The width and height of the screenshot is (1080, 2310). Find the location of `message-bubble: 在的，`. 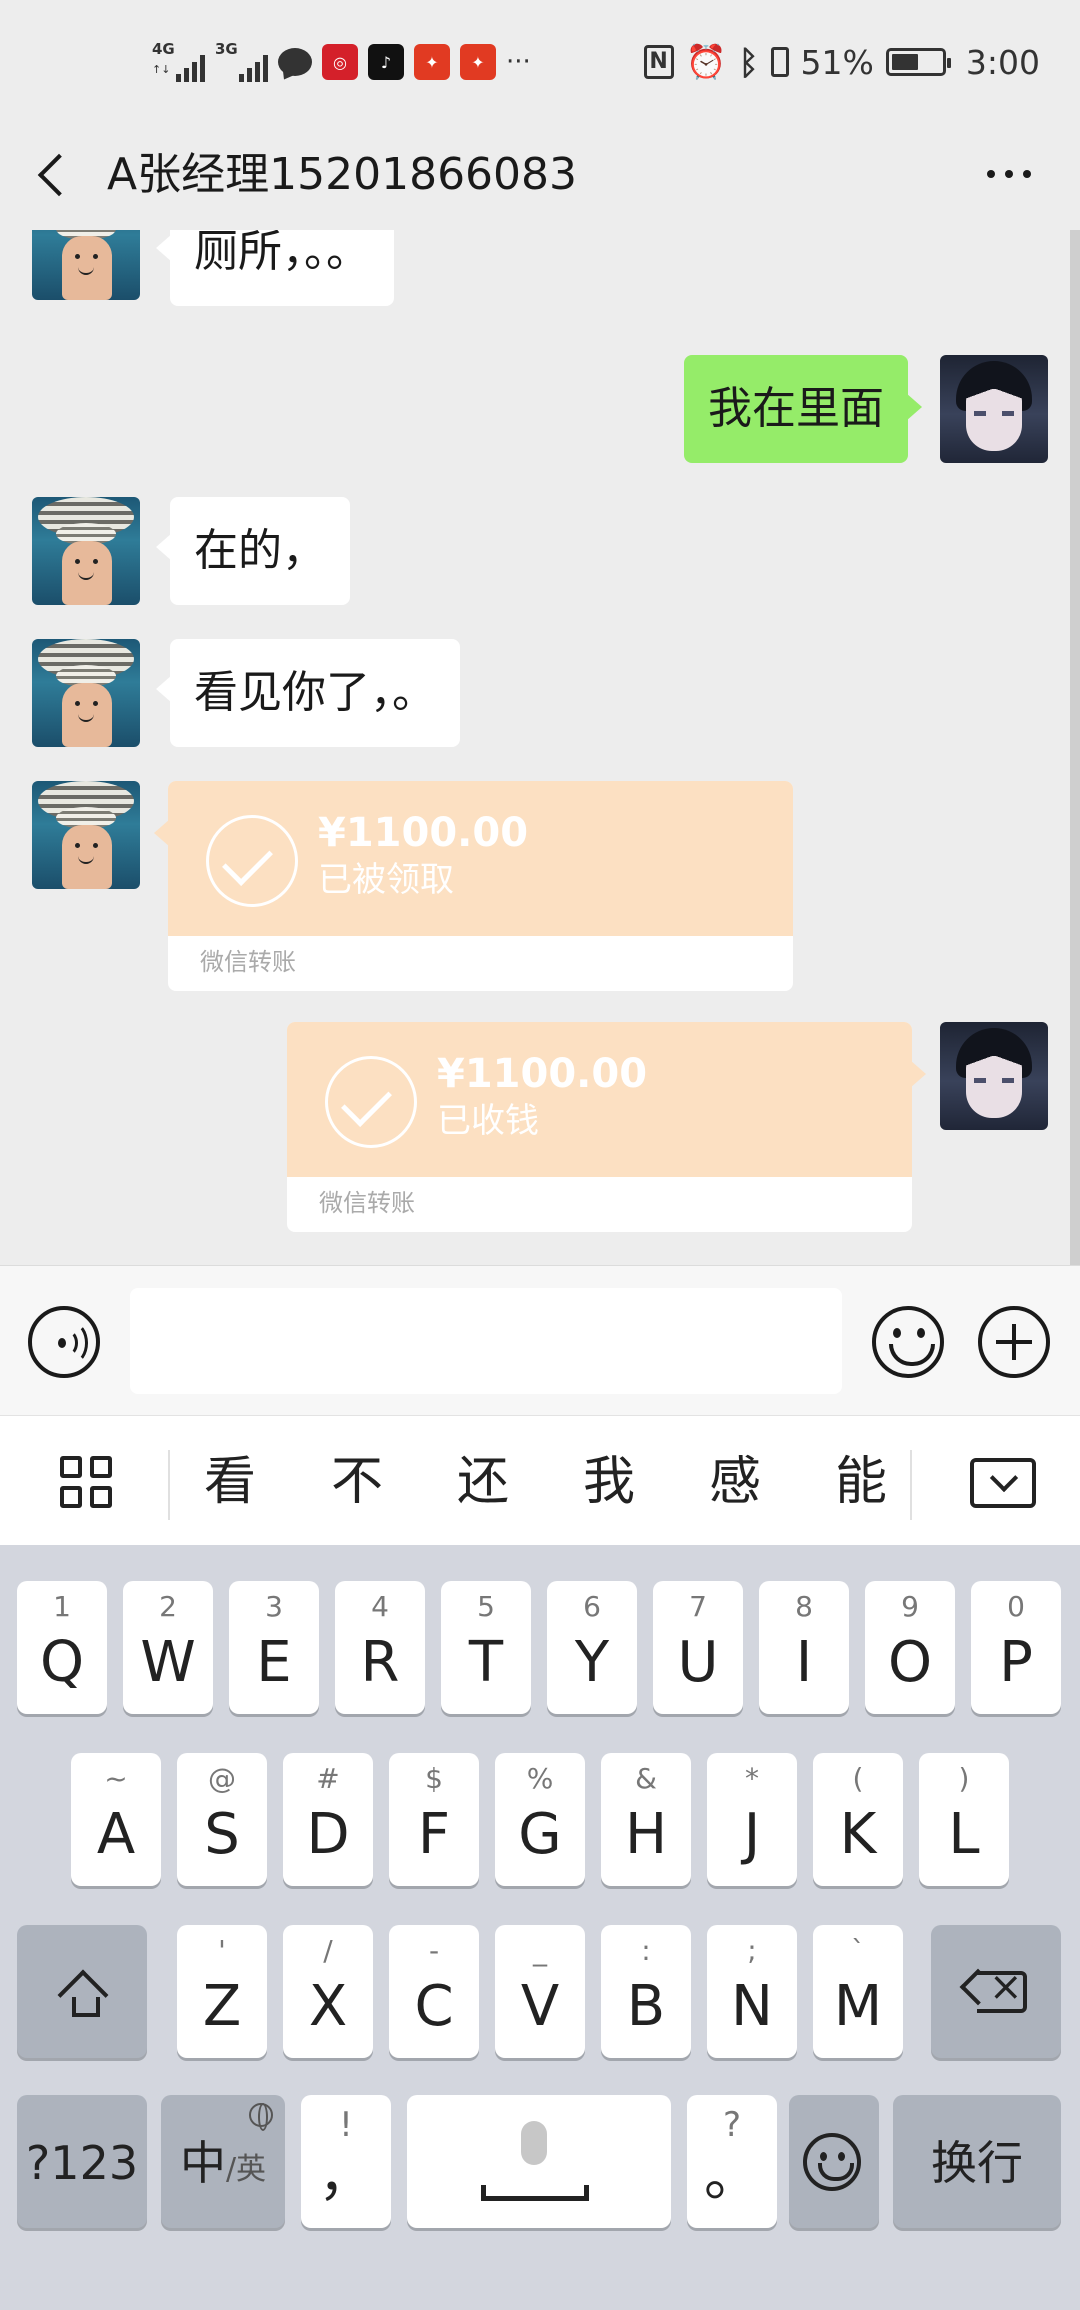

message-bubble: 在的， is located at coordinates (253, 551).